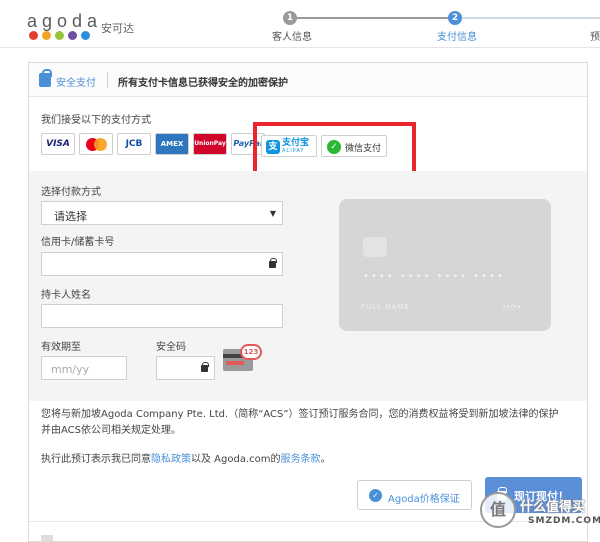 The image size is (600, 542). What do you see at coordinates (445, 265) in the screenshot?
I see `card-preview: •••• •••• •••• •••• FULL NAME ••/••` at bounding box center [445, 265].